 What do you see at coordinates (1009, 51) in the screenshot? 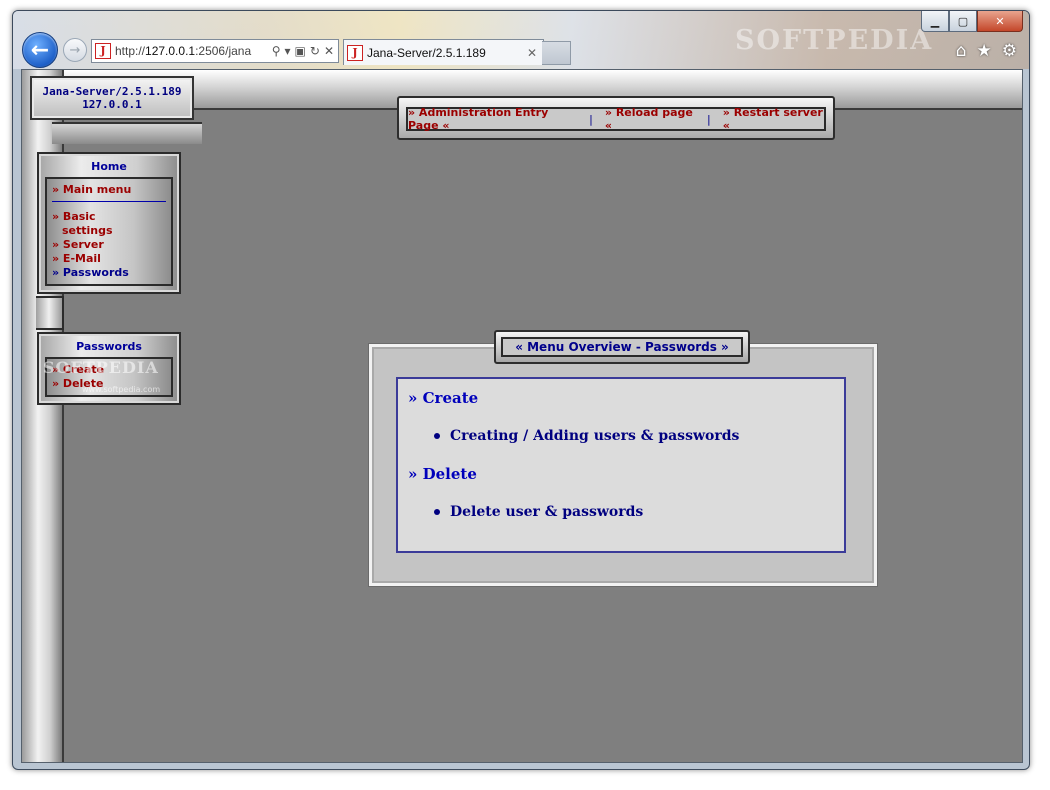
I see `settings-gear-icon: ⚙` at bounding box center [1009, 51].